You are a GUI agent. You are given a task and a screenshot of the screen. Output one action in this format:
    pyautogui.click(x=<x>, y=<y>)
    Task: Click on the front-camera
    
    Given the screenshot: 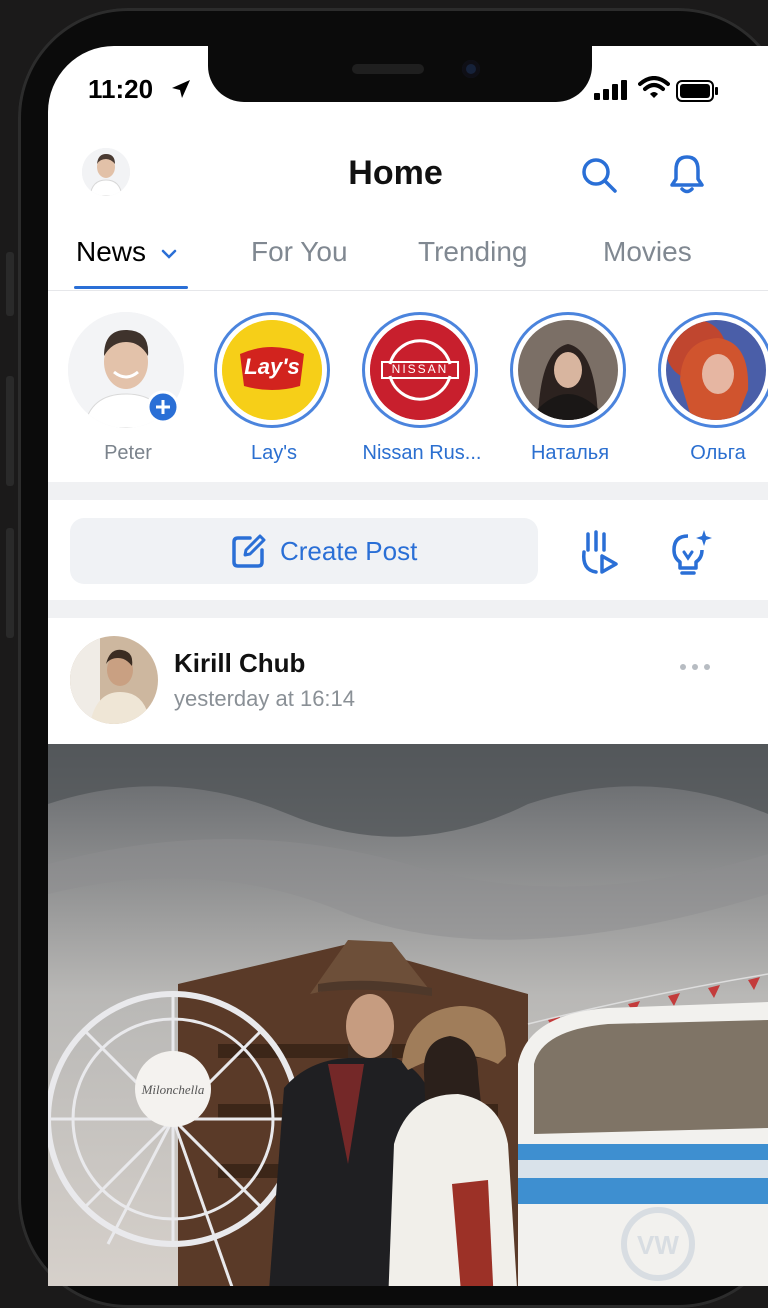 What is the action you would take?
    pyautogui.click(x=471, y=69)
    